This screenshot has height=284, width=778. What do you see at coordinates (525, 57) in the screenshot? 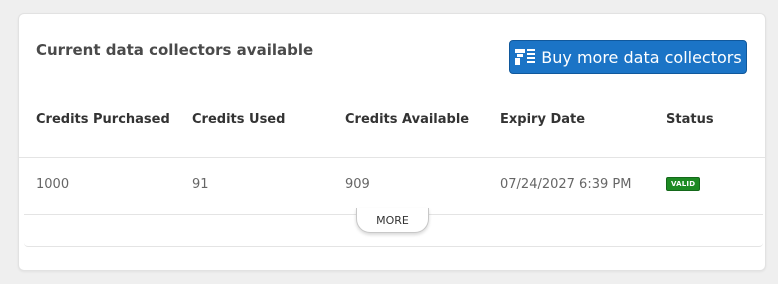
I see `data-collector-icon` at bounding box center [525, 57].